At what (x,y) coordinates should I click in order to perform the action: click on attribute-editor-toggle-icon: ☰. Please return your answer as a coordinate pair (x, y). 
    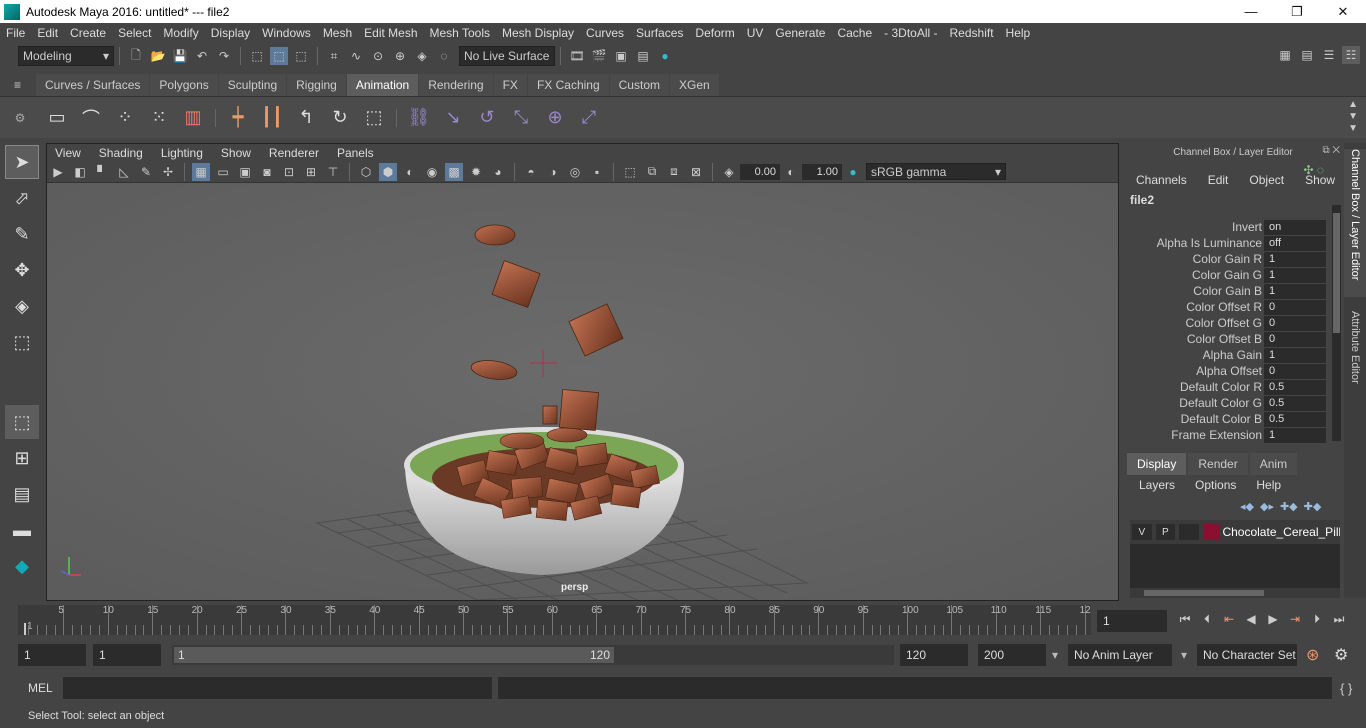
    Looking at the image, I should click on (1329, 55).